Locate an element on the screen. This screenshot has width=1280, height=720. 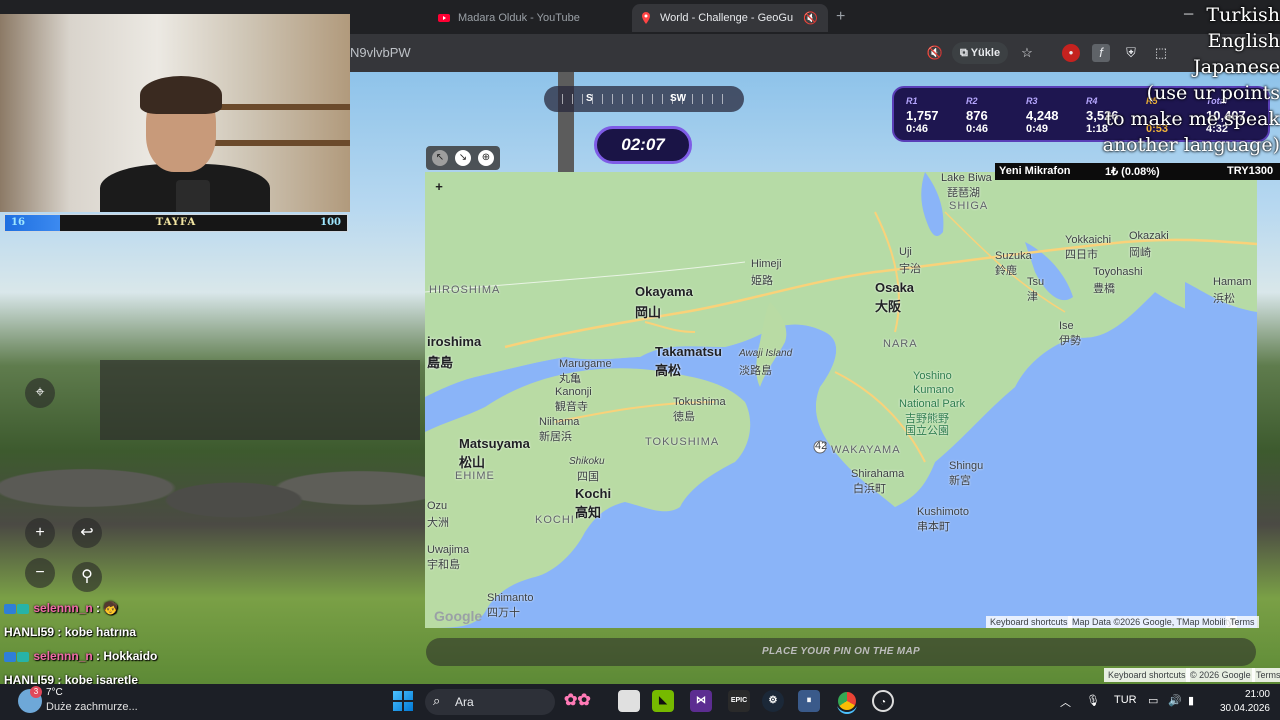
map-label: HIROSHIMA is located at coordinates (465, 290).